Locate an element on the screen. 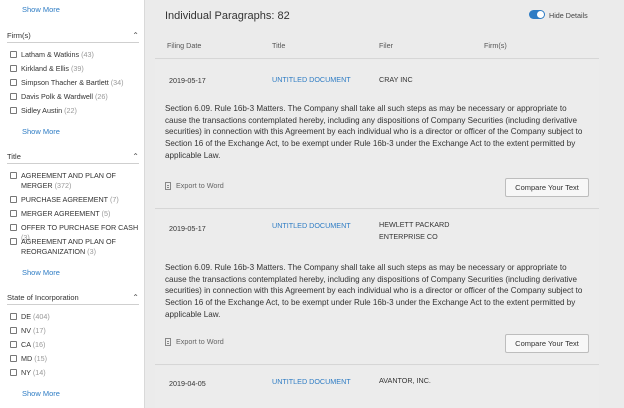  title-filter-option: AGREEMENT AND PLAN OF REORGANIZATION (3) is located at coordinates (75, 246).